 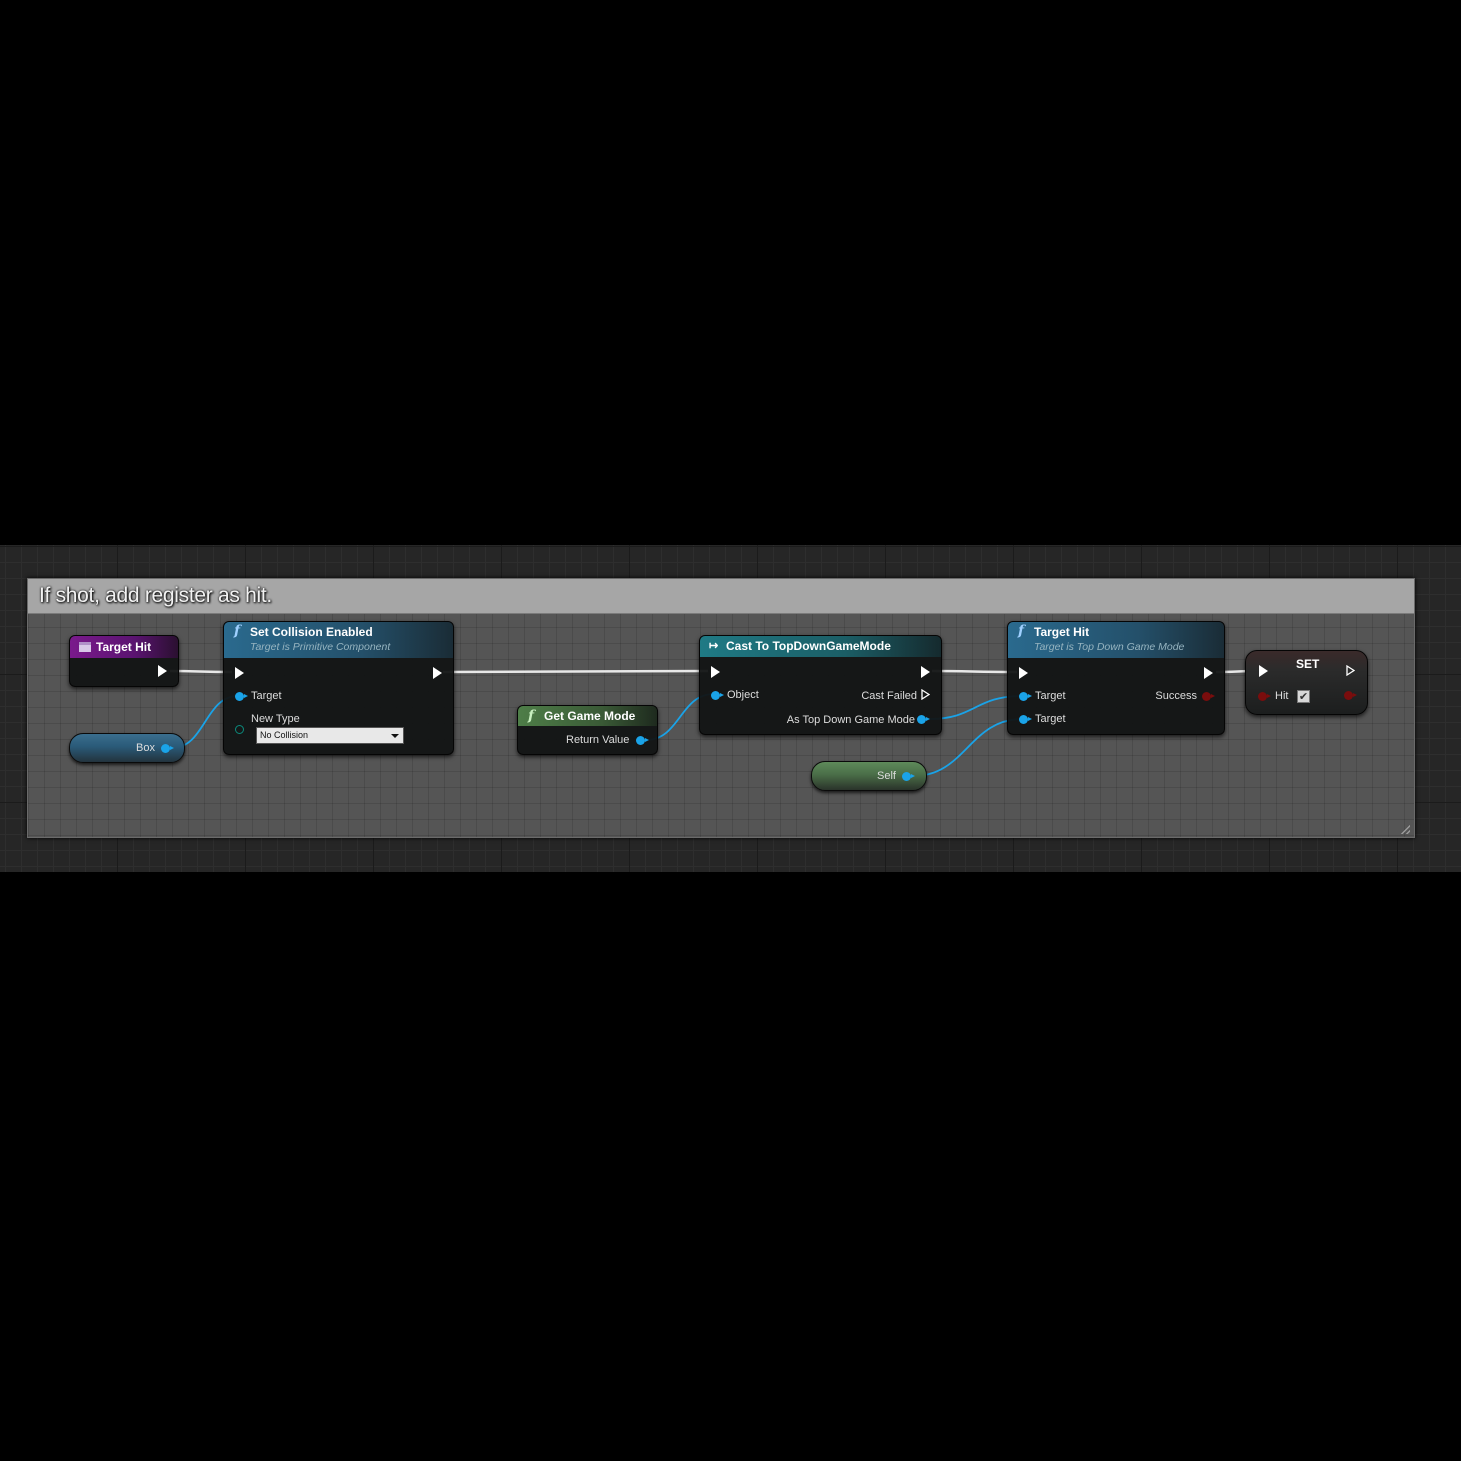 I want to click on hit-label: Hit, so click(x=1282, y=696).